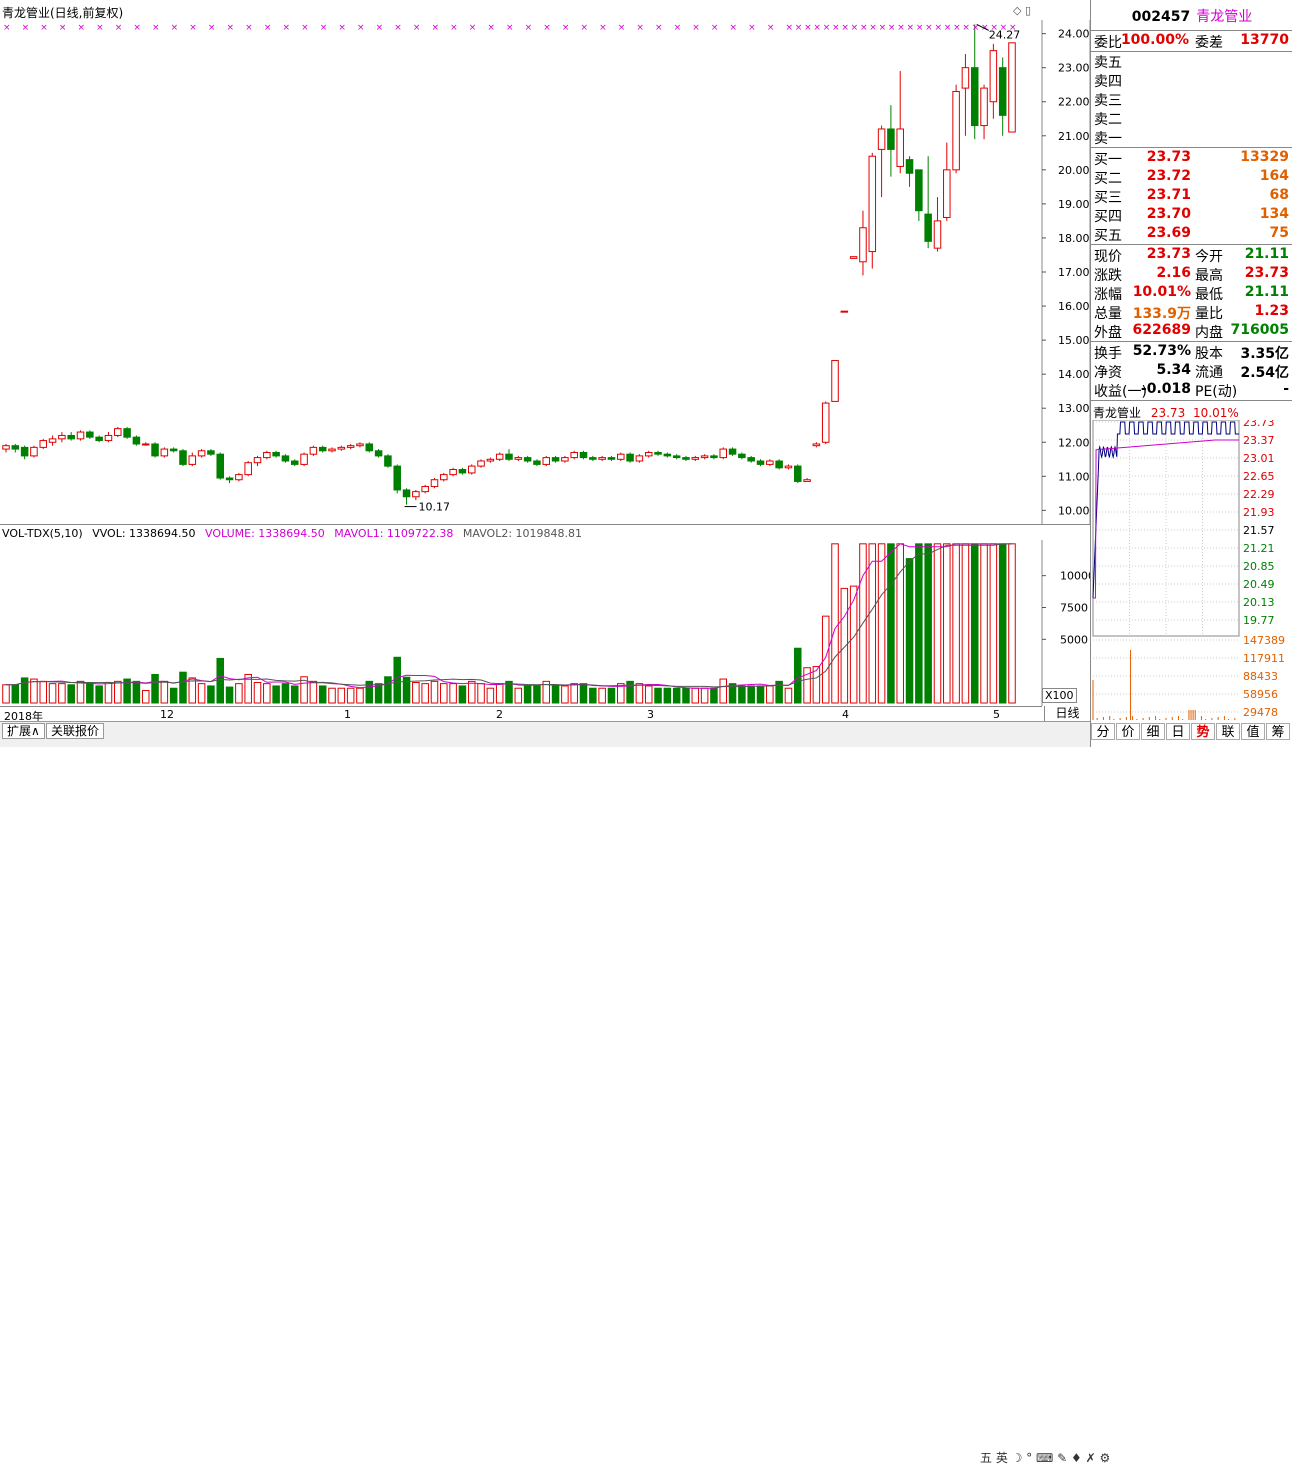 This screenshot has height=1466, width=1292. Describe the element at coordinates (1278, 731) in the screenshot. I see `mini-tab: 筹` at that location.